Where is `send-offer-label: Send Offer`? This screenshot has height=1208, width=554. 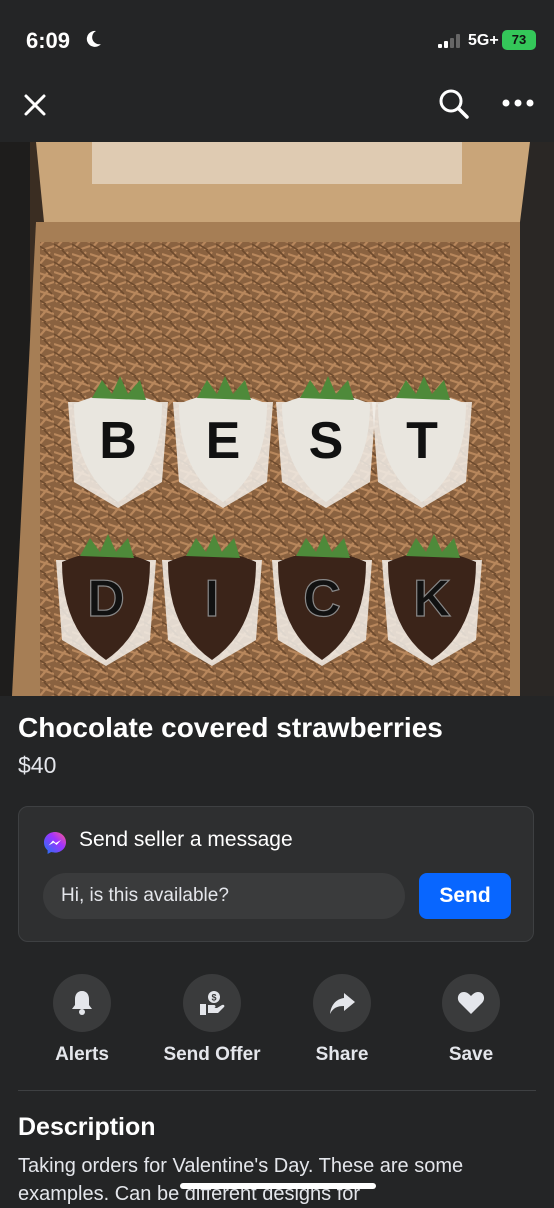
send-offer-label: Send Offer is located at coordinates (212, 1054).